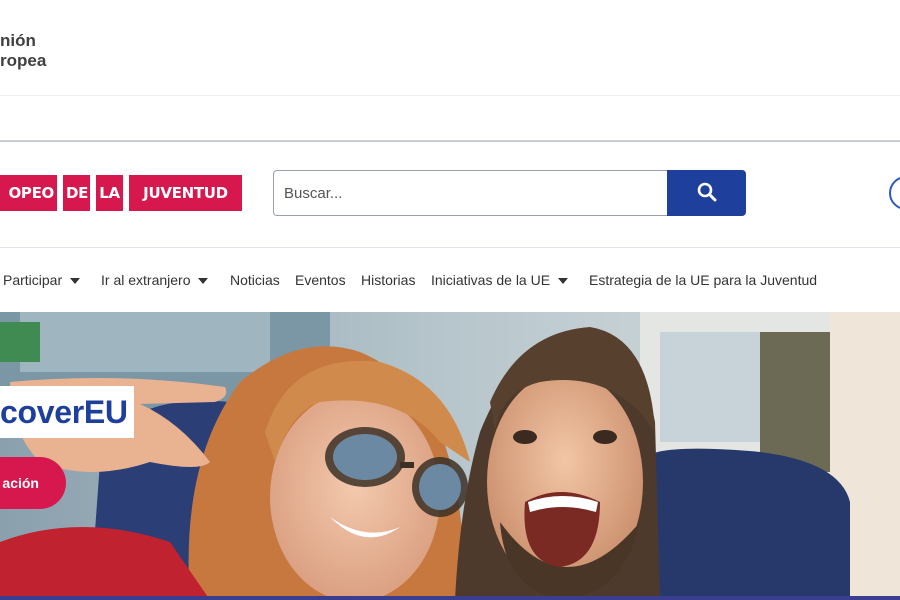 The image size is (900, 600). What do you see at coordinates (28, 193) in the screenshot?
I see `brand-tile: OPEO` at bounding box center [28, 193].